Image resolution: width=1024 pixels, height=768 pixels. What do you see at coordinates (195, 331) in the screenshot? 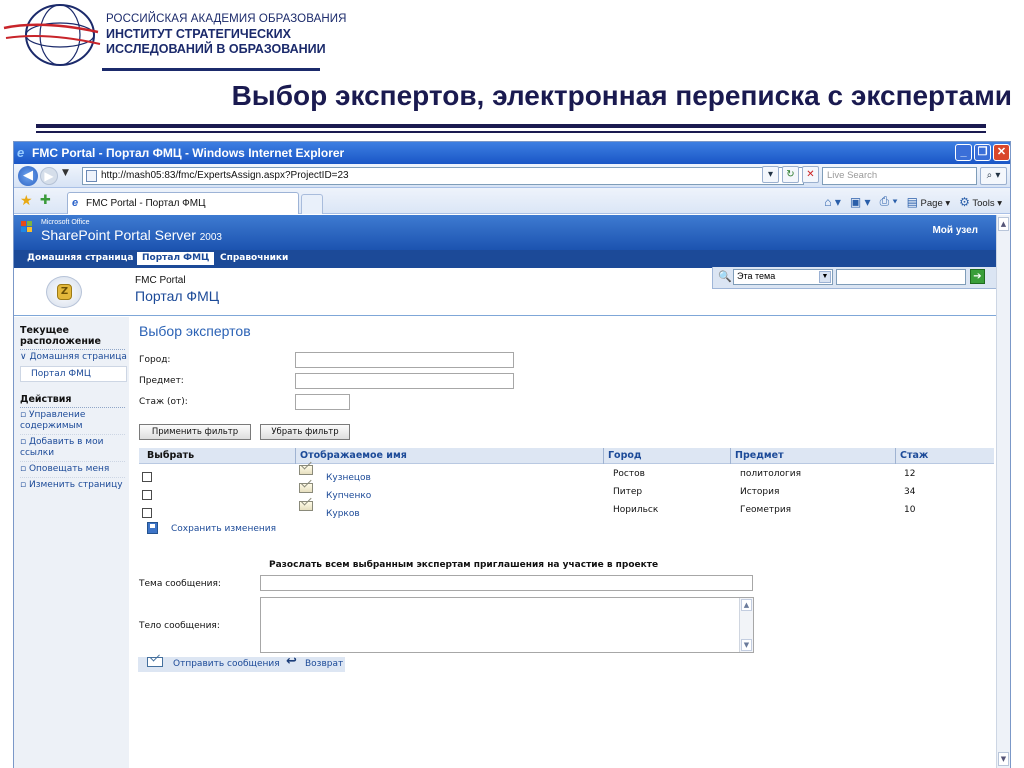
I see `page-title: Выбор экспертов` at bounding box center [195, 331].